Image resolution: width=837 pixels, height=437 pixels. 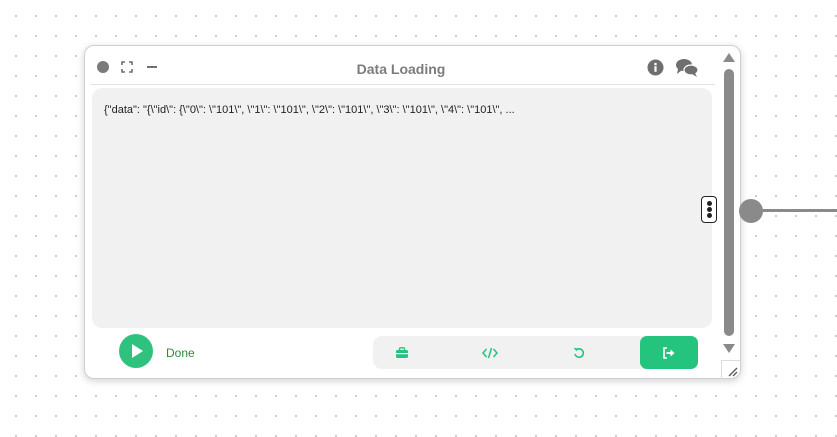 I want to click on code-button, so click(x=490, y=352).